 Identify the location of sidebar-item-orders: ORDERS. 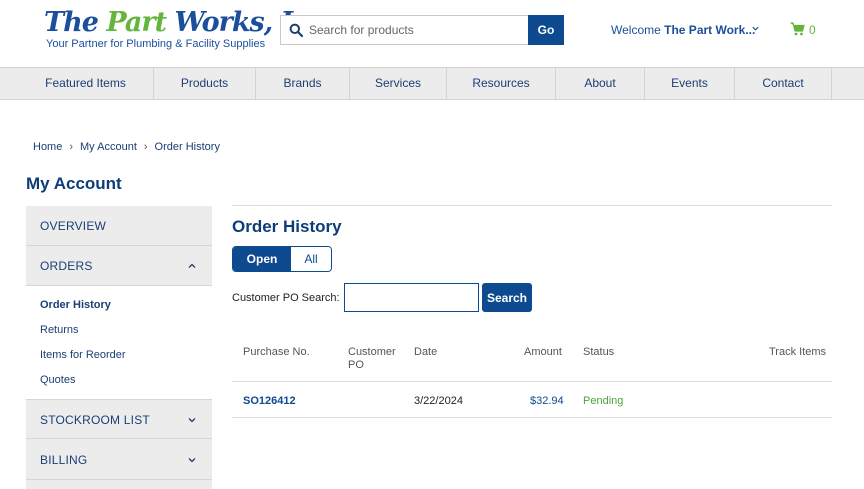
(119, 266).